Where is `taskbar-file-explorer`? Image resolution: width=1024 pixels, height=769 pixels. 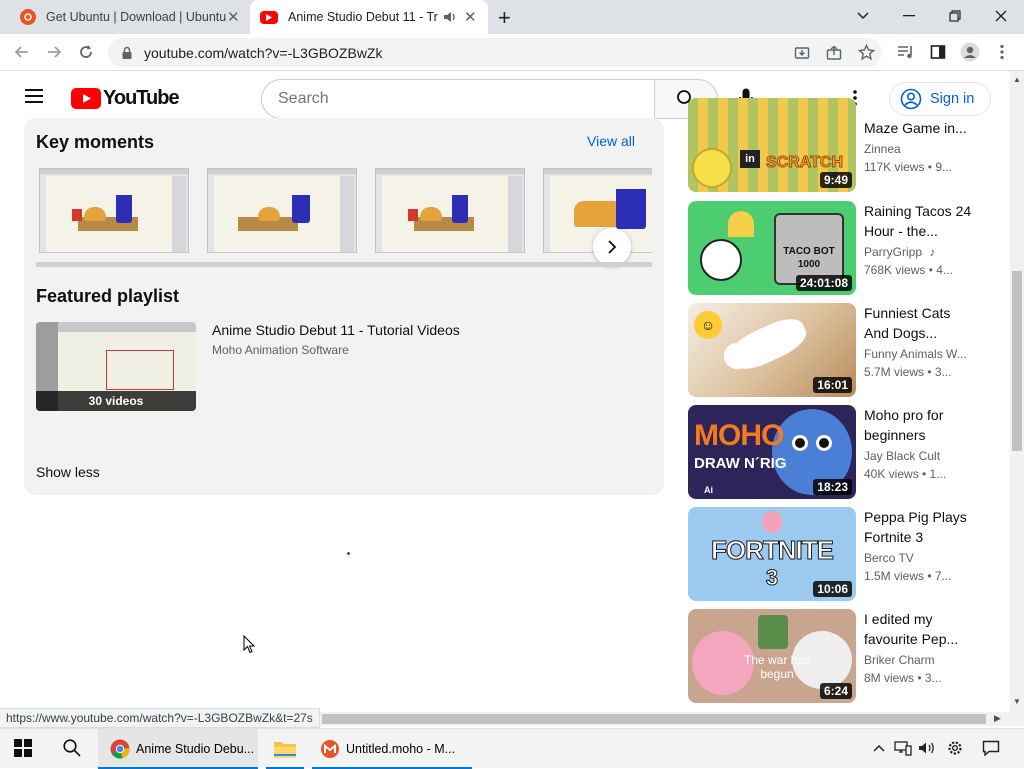
taskbar-file-explorer is located at coordinates (285, 749).